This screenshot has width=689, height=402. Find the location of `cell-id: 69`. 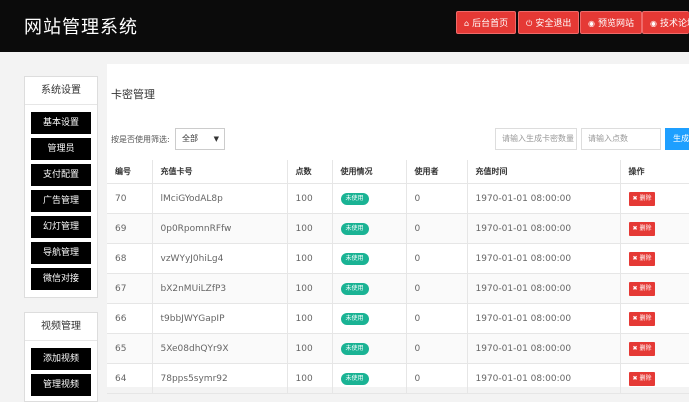

cell-id: 69 is located at coordinates (130, 228).